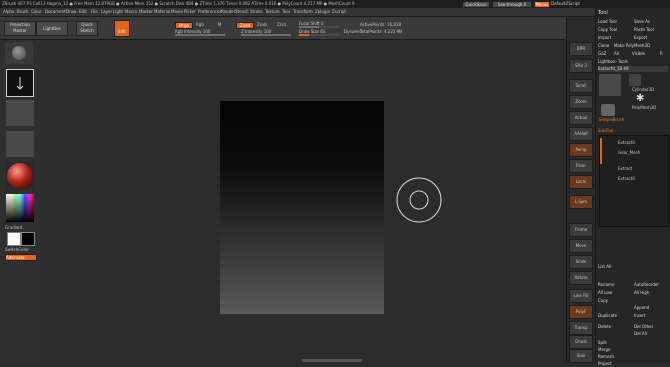 The image size is (670, 367). What do you see at coordinates (615, 38) in the screenshot?
I see `import-button: Import` at bounding box center [615, 38].